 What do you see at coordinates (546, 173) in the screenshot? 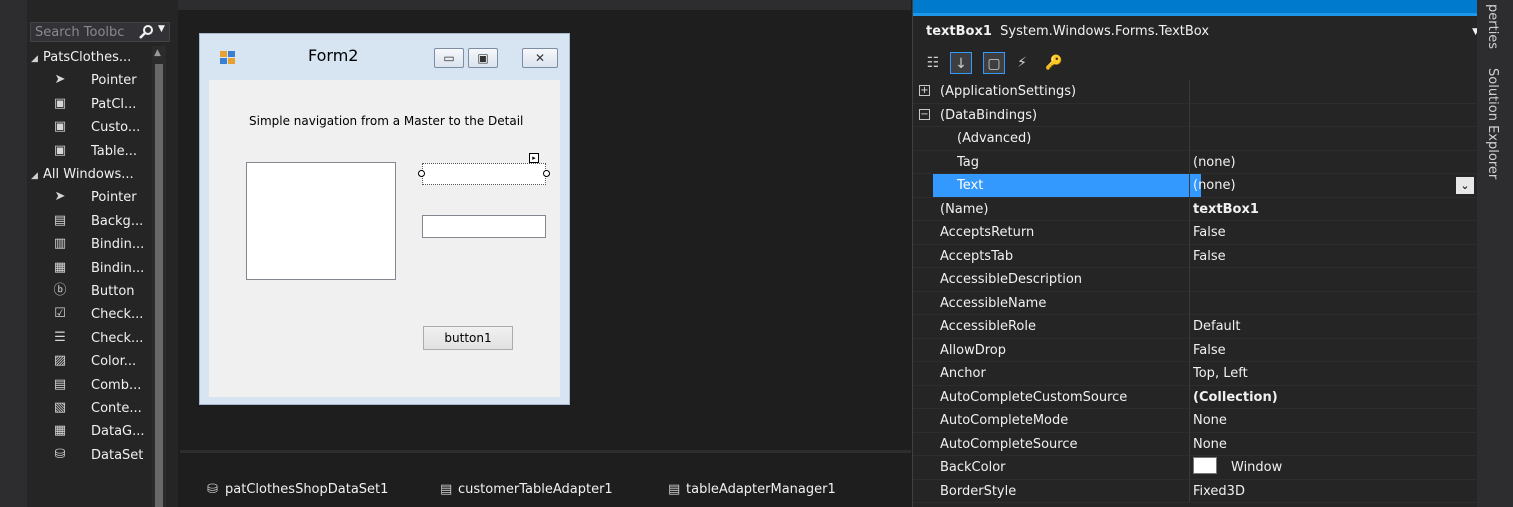
I see `resize-handle-right` at bounding box center [546, 173].